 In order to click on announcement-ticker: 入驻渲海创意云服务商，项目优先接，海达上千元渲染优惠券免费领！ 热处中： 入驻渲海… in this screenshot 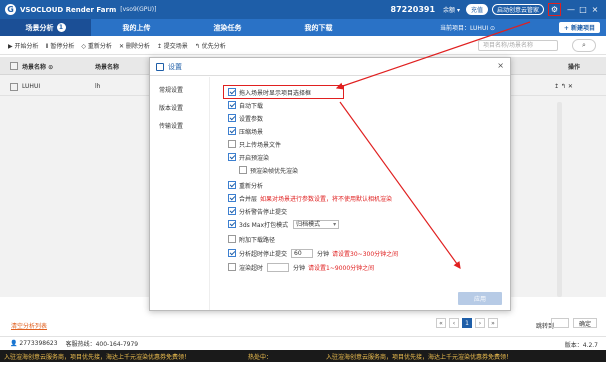, I will do `click(303, 356)`.